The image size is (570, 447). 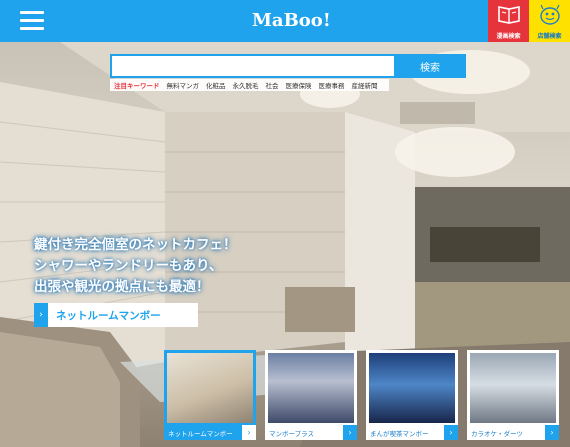 What do you see at coordinates (137, 86) in the screenshot?
I see `keywords-heading: 注目キーワード` at bounding box center [137, 86].